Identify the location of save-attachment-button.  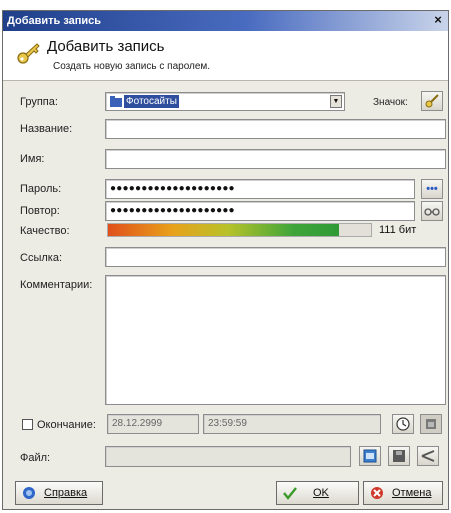
(399, 456).